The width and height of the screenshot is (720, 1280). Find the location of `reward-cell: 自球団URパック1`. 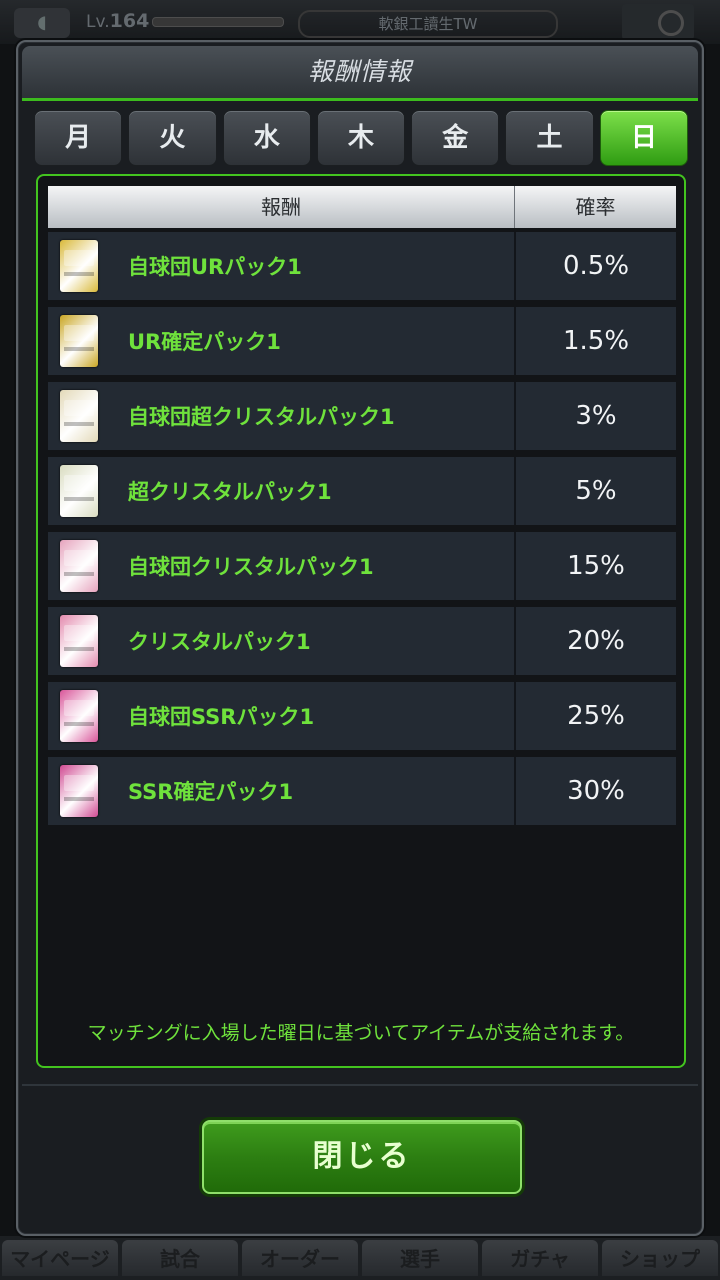

reward-cell: 自球団URパック1 is located at coordinates (282, 266).